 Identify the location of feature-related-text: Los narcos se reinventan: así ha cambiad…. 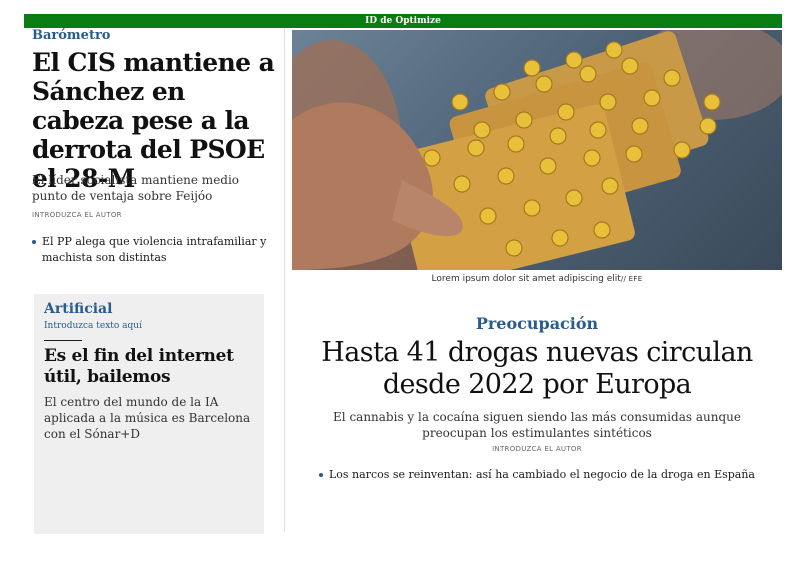
(542, 474).